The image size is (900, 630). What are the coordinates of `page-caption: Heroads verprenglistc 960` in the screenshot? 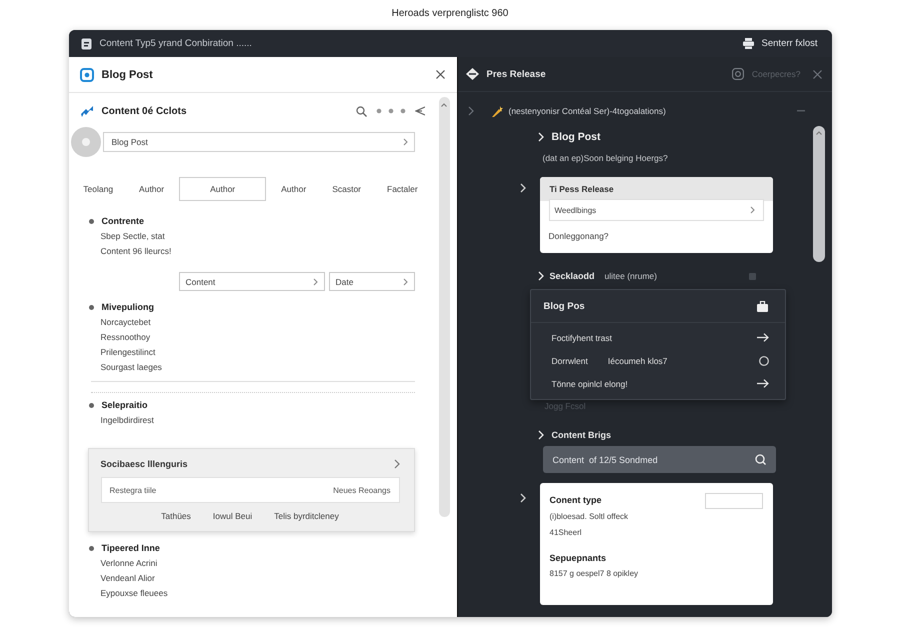 It's located at (450, 14).